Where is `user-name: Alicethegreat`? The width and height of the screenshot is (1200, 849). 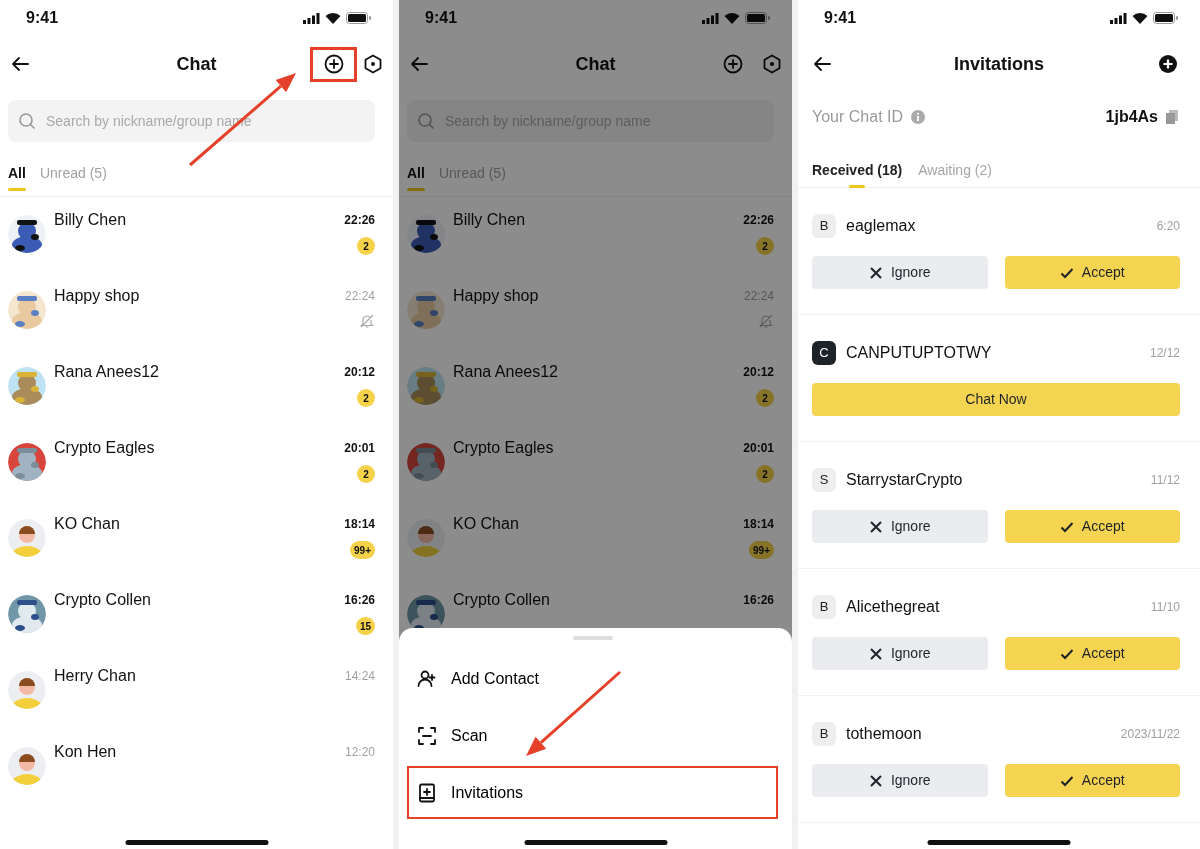 user-name: Alicethegreat is located at coordinates (893, 607).